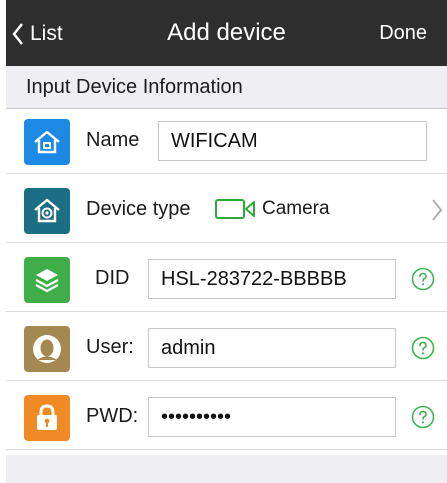 This screenshot has width=447, height=483. I want to click on pwd-label: PWD:, so click(112, 416).